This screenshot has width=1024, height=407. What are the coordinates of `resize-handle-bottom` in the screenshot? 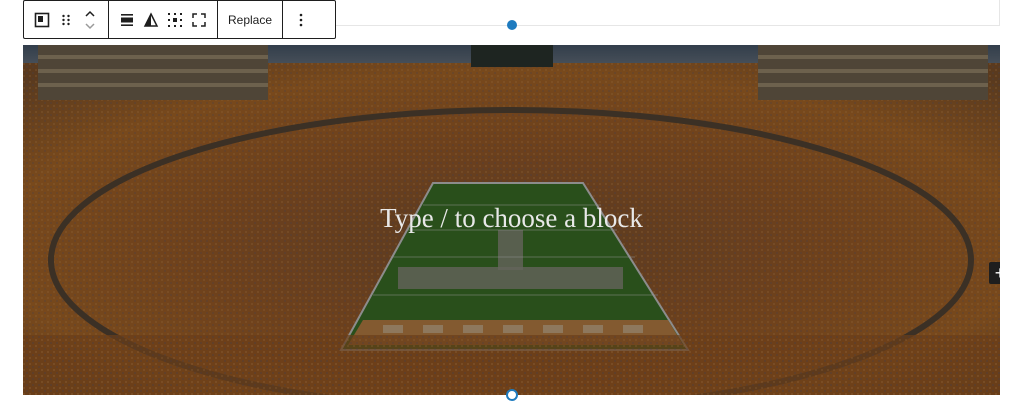 It's located at (512, 395).